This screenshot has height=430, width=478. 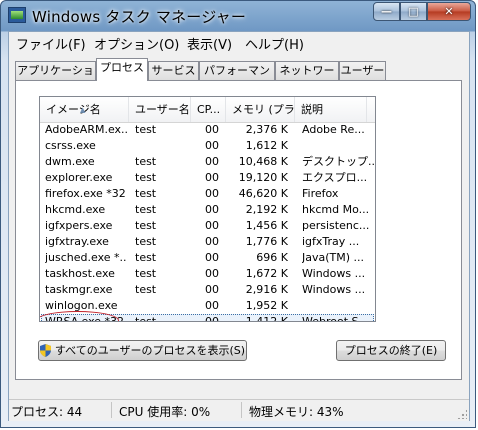 I want to click on menu-bar: ファイル(F) オプション(O) 表示(V) ヘルプ(H), so click(x=239, y=43).